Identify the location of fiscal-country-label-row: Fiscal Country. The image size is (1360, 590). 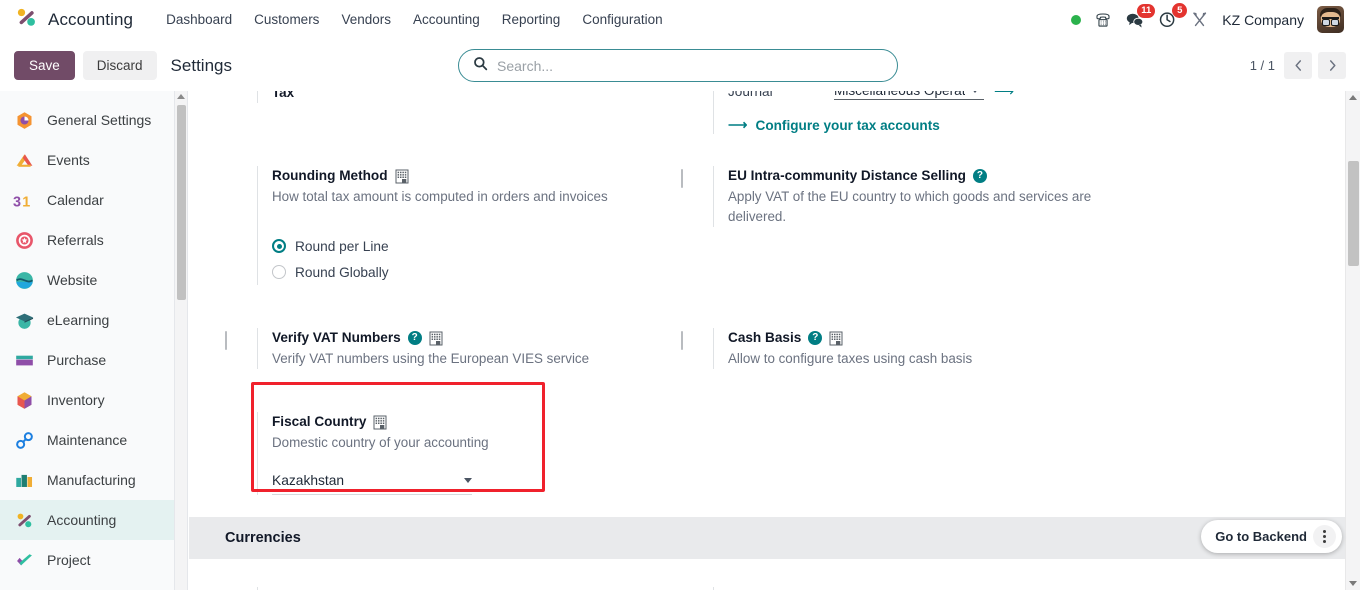
(380, 422).